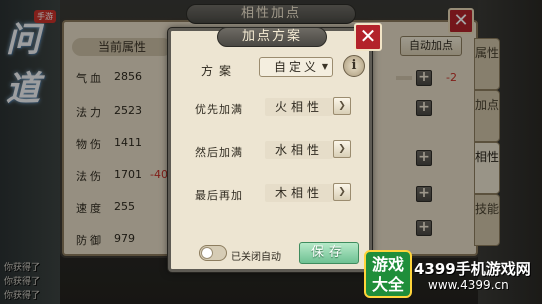 This screenshot has height=304, width=542. I want to click on priority-1-label: 优先加满, so click(219, 109).